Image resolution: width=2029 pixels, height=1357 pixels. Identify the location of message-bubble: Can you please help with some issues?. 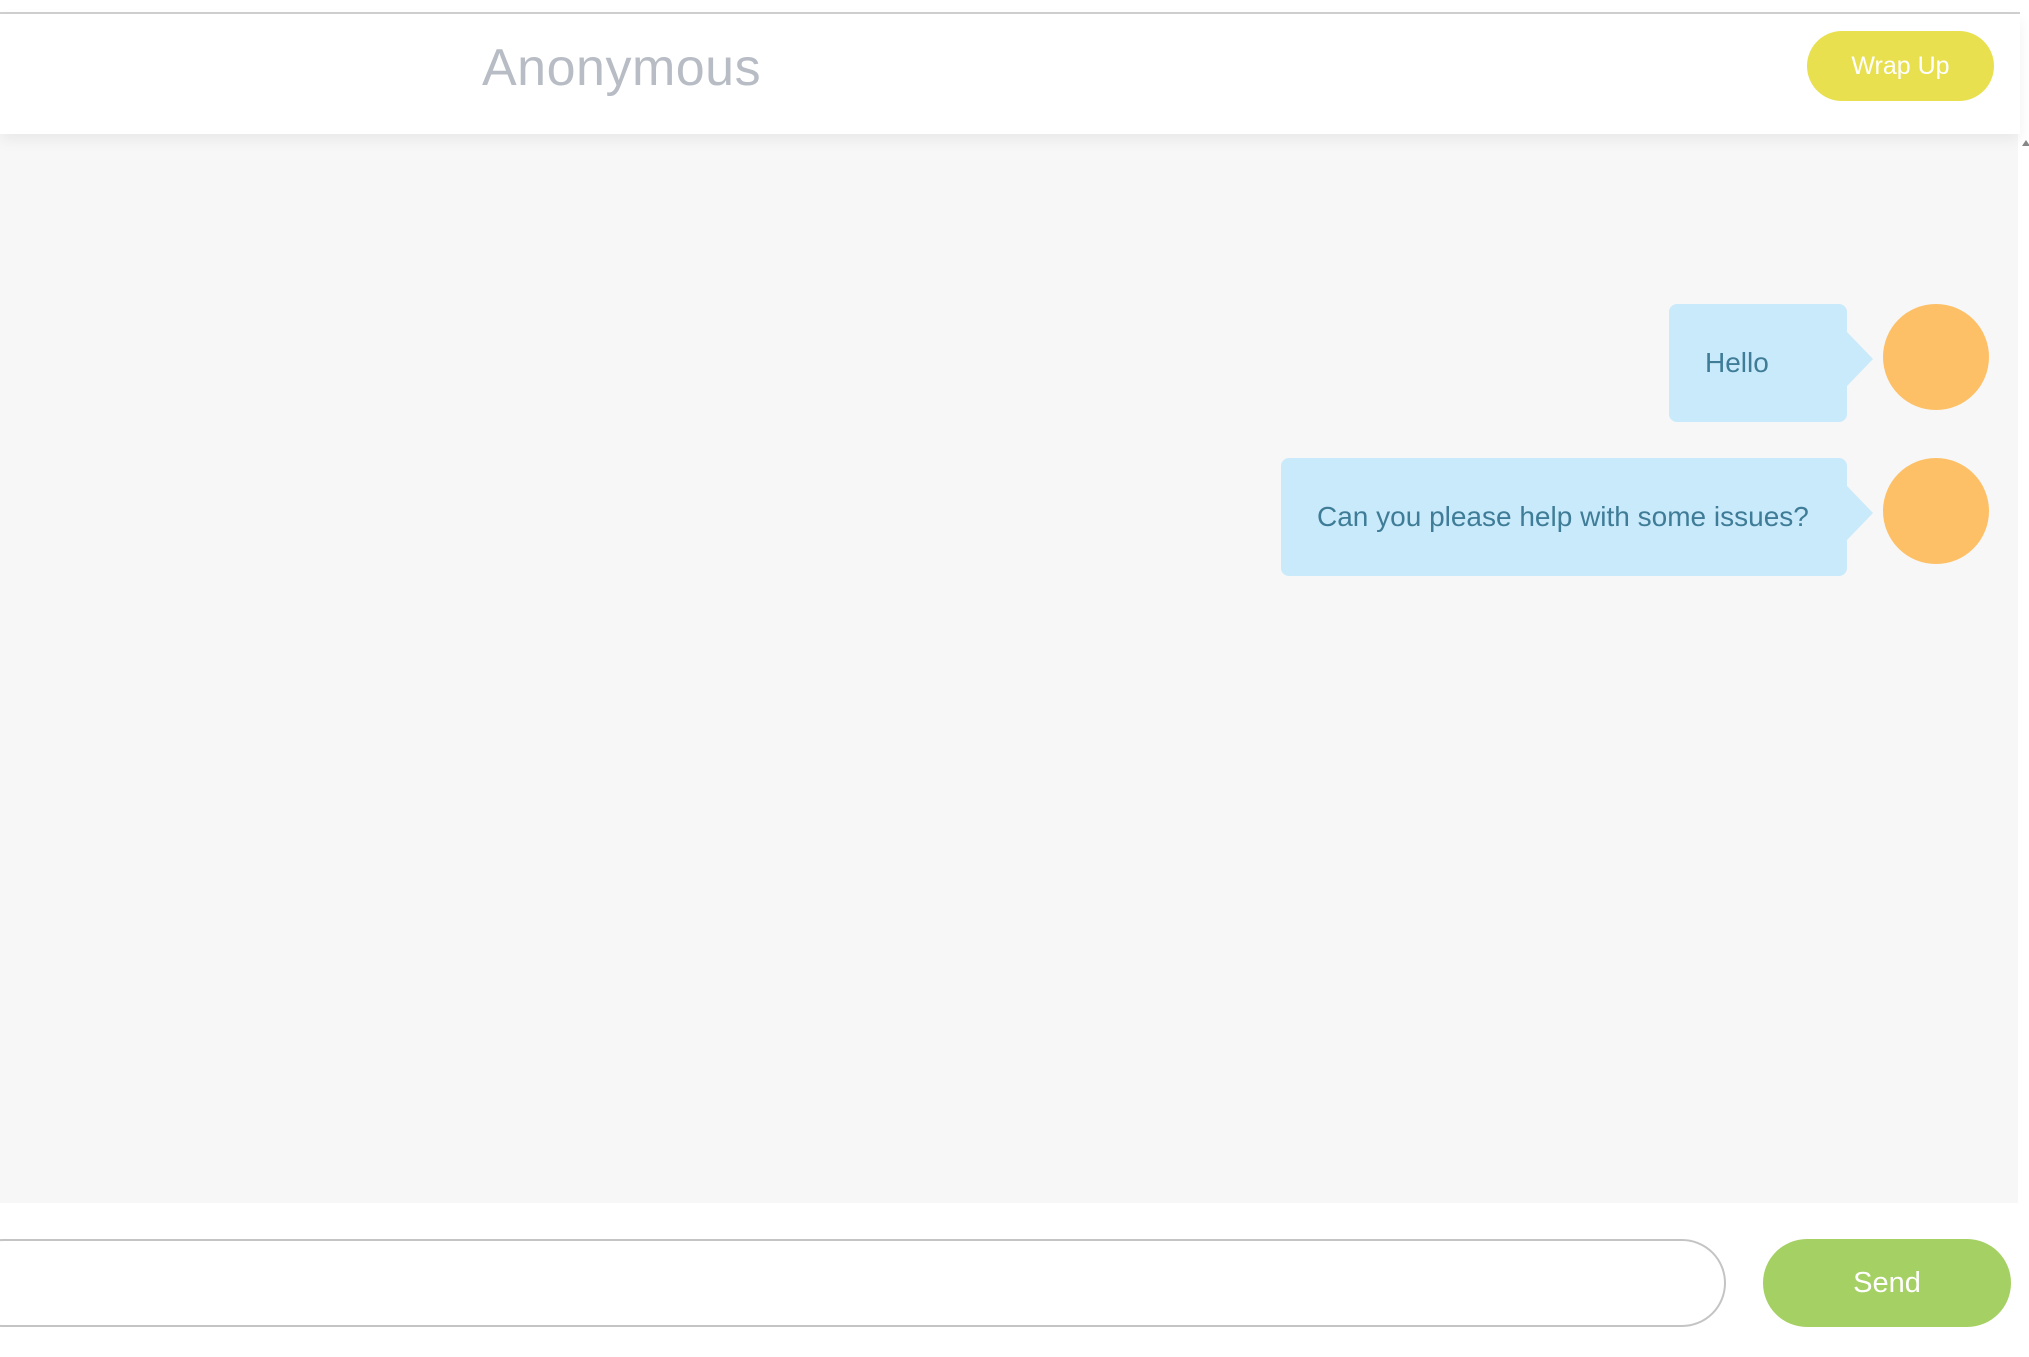
(1577, 517).